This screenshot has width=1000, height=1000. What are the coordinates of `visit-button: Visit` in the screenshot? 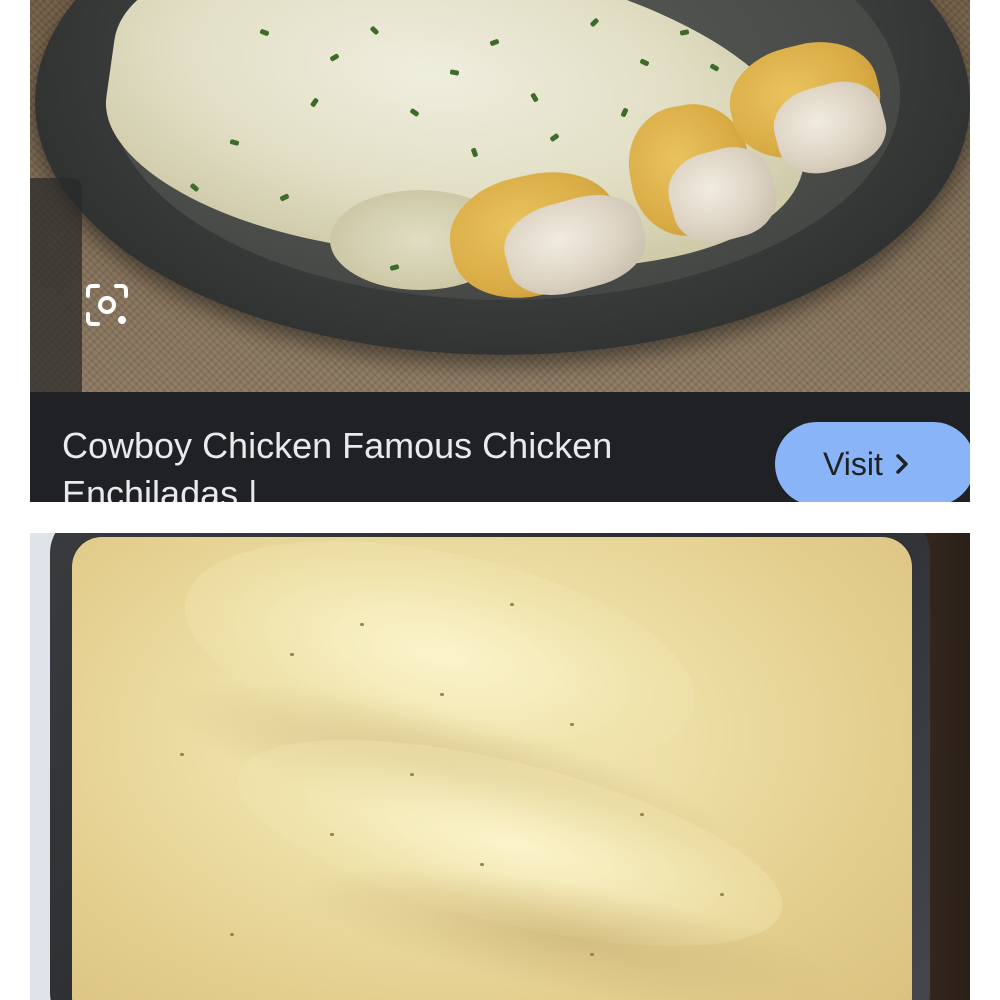 It's located at (872, 462).